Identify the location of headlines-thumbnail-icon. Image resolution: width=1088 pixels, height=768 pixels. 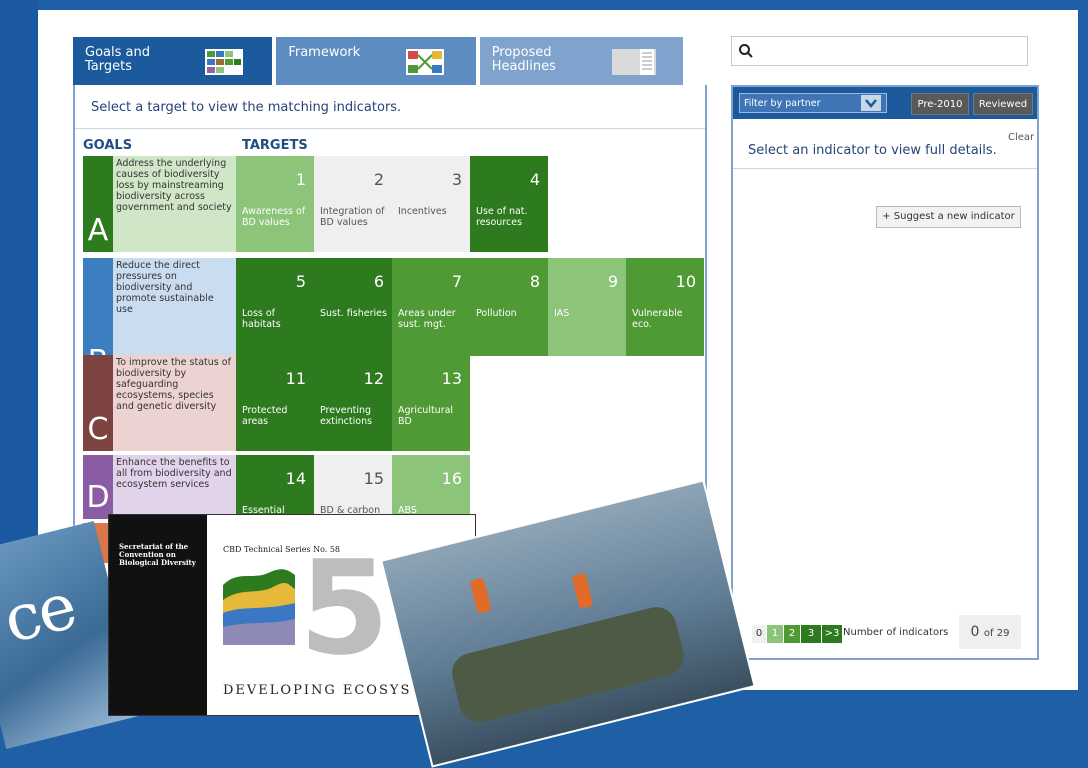
(633, 62).